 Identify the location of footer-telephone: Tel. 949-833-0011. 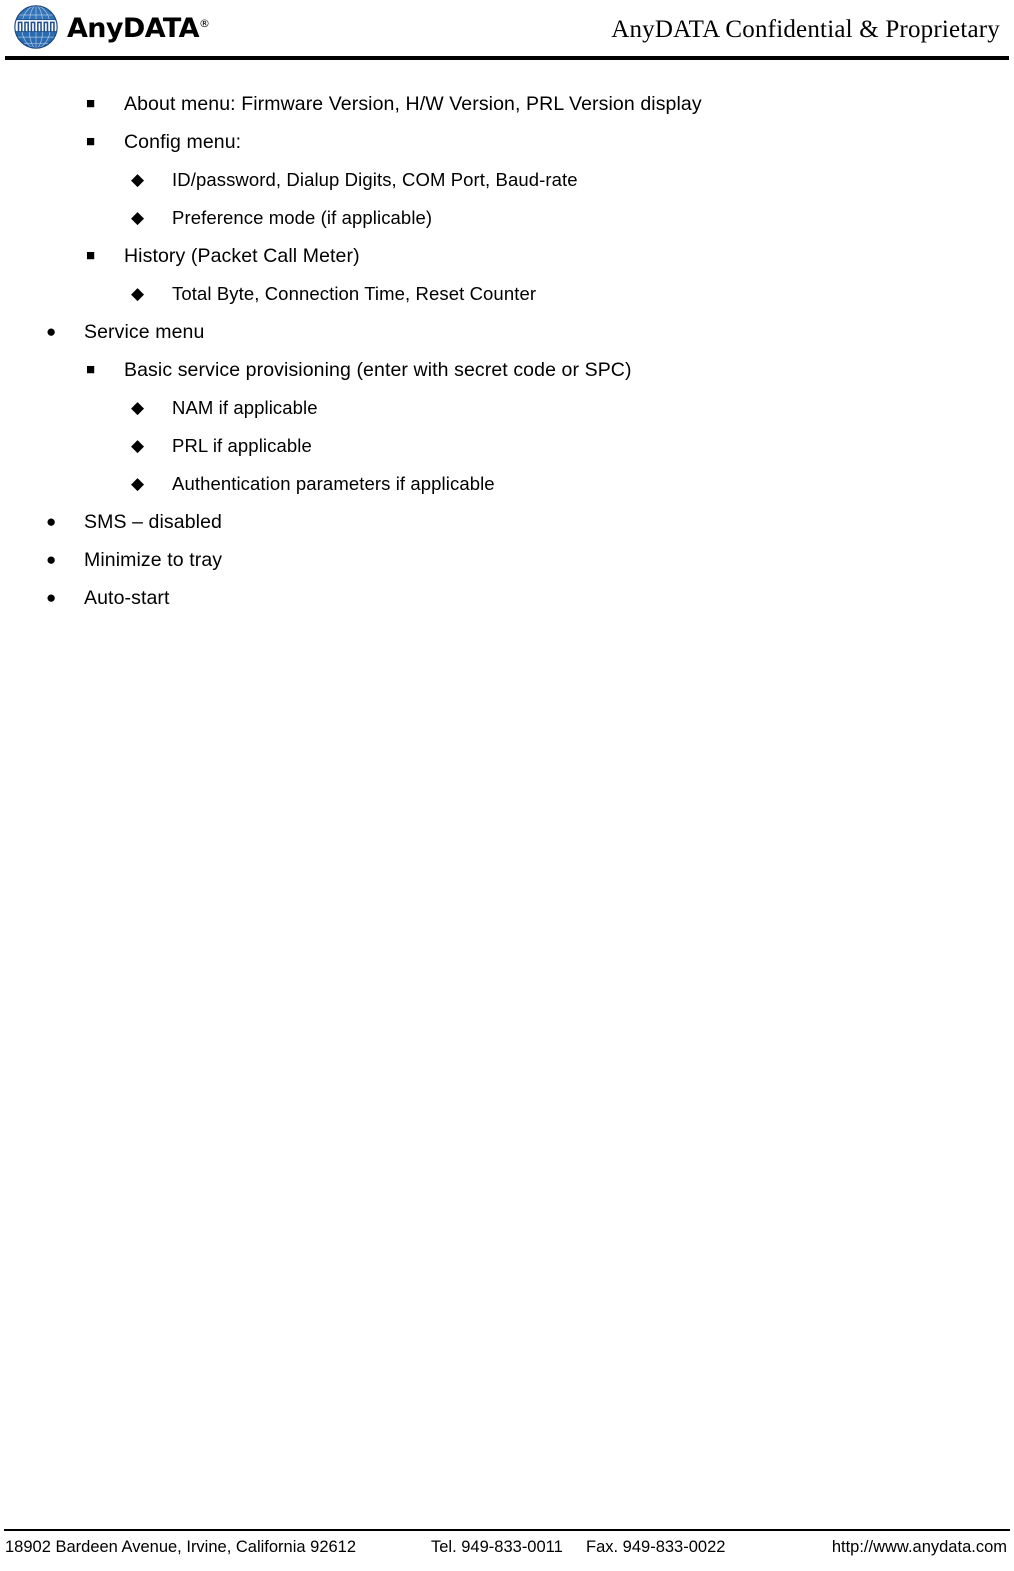
(497, 1547).